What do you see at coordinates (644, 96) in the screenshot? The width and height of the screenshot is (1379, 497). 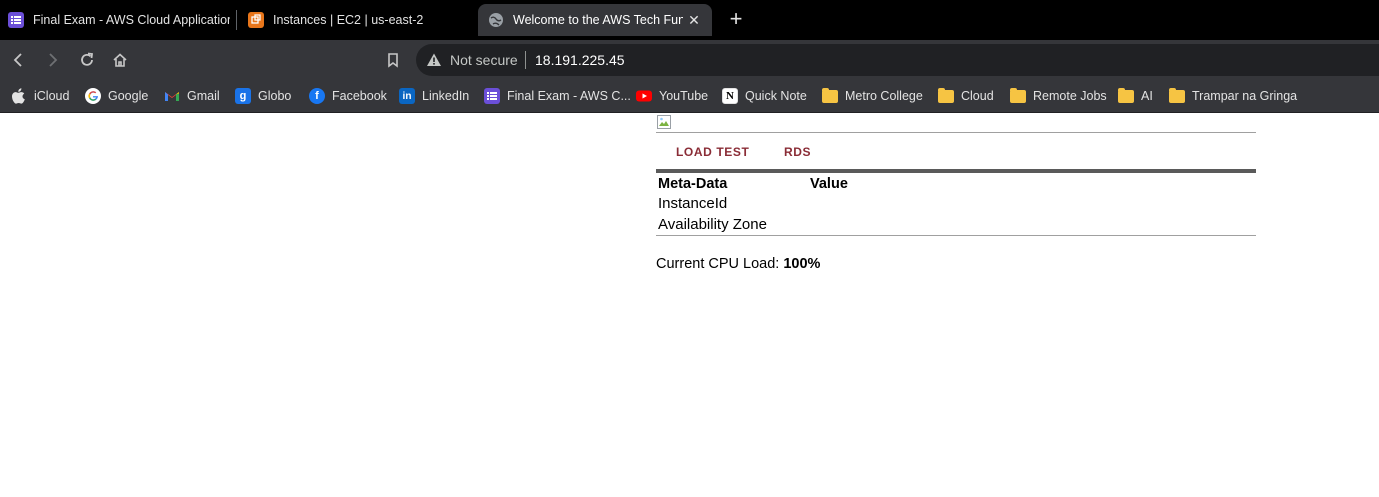 I see `youtube-icon` at bounding box center [644, 96].